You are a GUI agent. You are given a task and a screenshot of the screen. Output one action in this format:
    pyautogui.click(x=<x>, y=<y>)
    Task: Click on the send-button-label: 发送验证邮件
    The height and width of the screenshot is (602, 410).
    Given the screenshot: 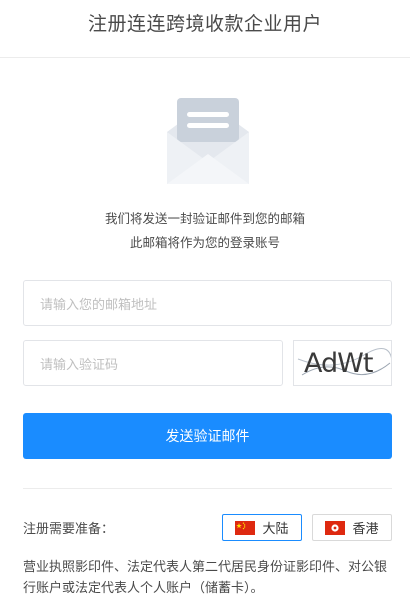 What is the action you would take?
    pyautogui.click(x=207, y=436)
    